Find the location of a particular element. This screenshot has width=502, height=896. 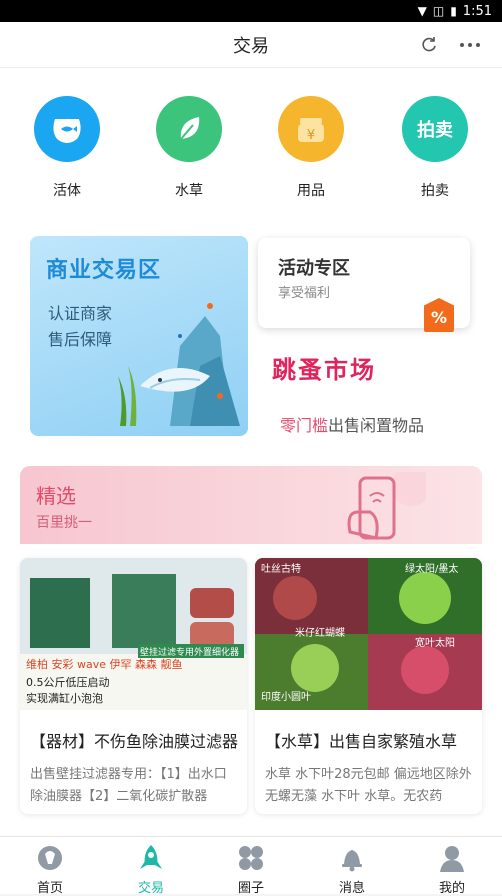

category-supplies: ¥ 用品 is located at coordinates (311, 148).